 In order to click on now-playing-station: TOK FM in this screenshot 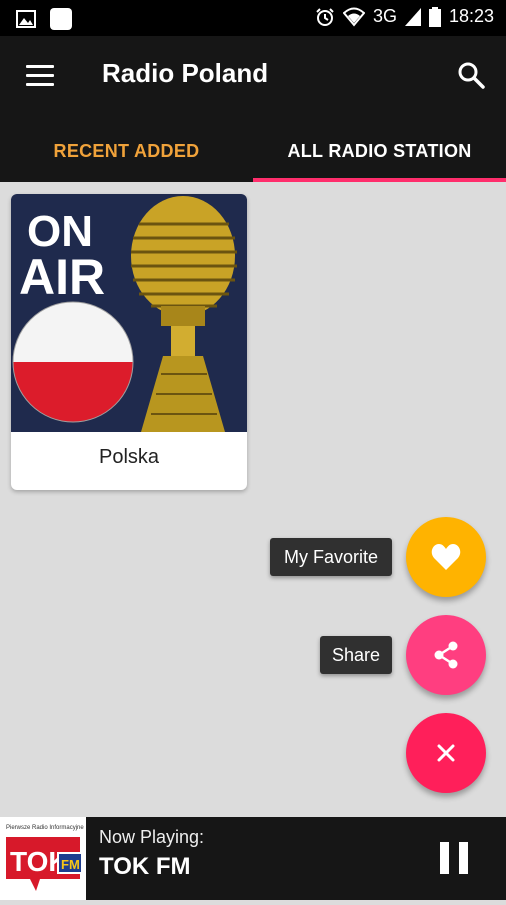, I will do `click(145, 866)`.